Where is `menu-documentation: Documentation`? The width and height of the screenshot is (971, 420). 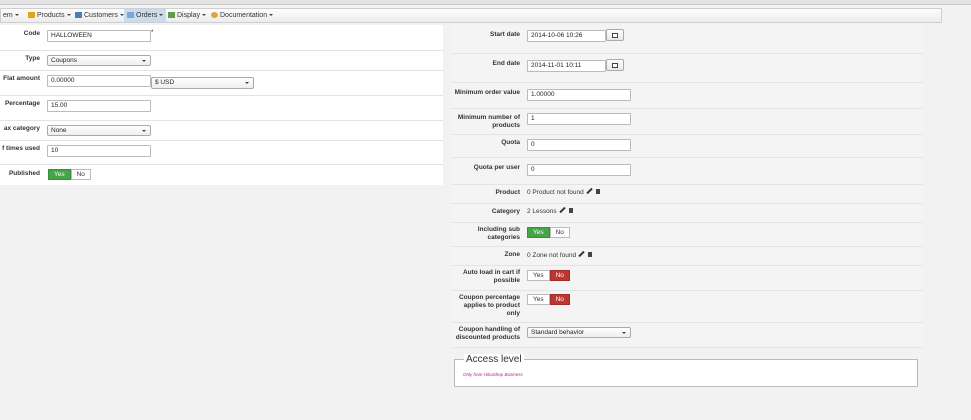
menu-documentation: Documentation is located at coordinates (242, 15).